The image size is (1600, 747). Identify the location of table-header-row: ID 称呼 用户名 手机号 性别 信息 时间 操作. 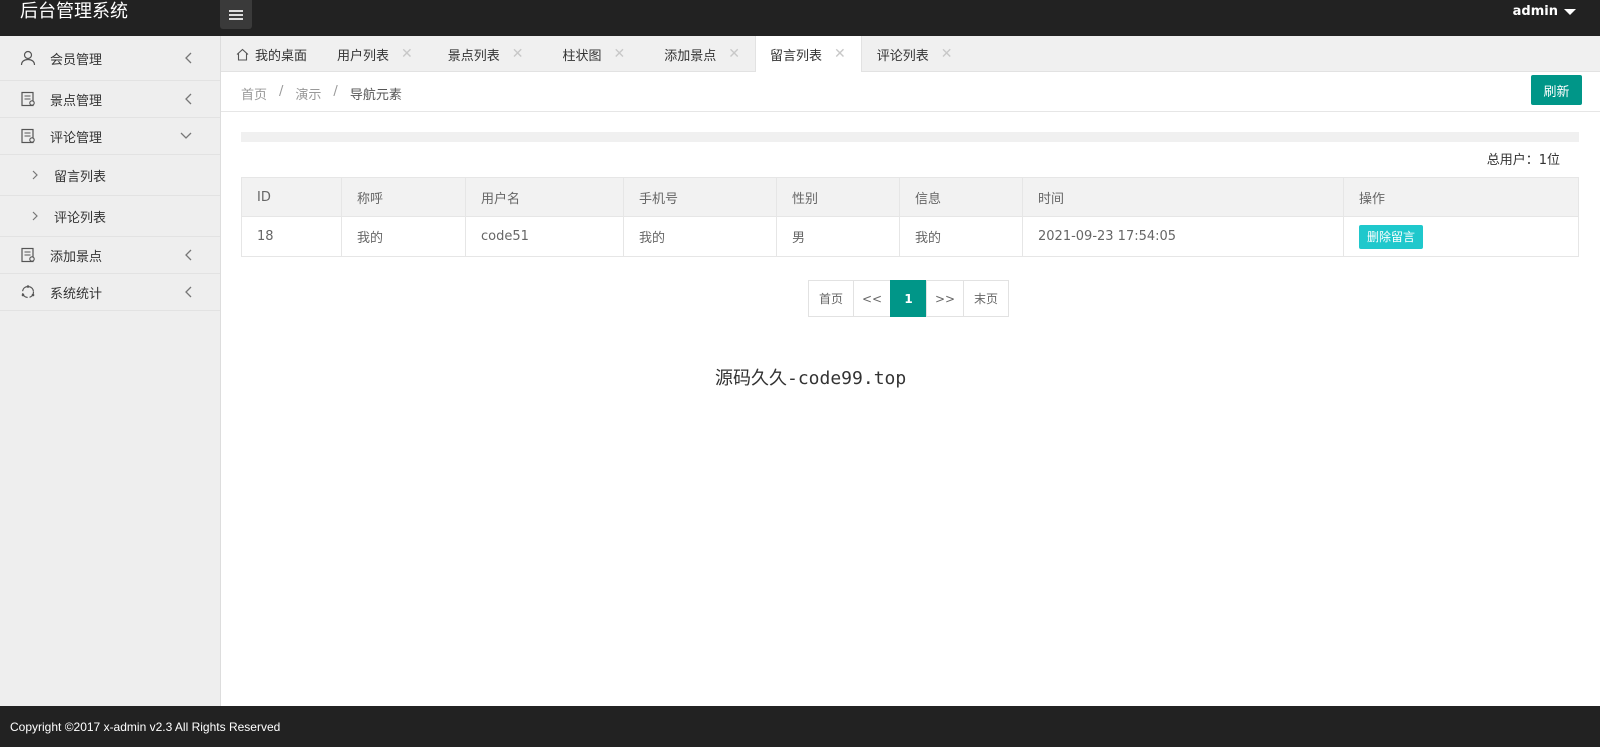
(910, 197).